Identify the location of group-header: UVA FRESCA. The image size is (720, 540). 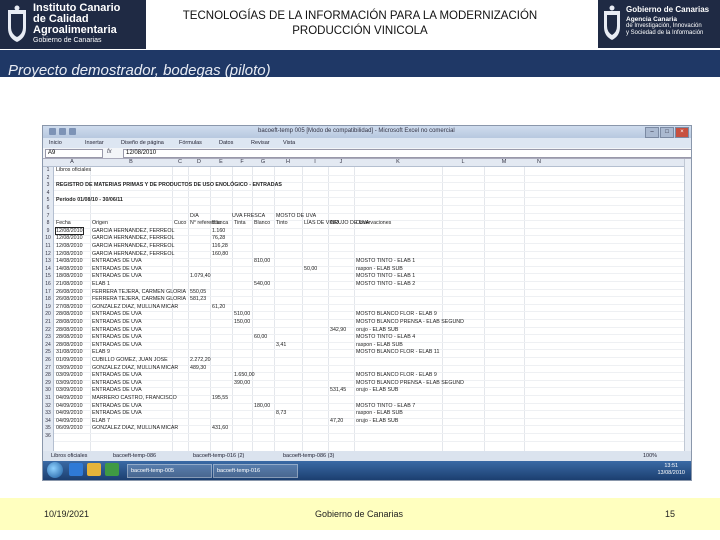
(248, 216).